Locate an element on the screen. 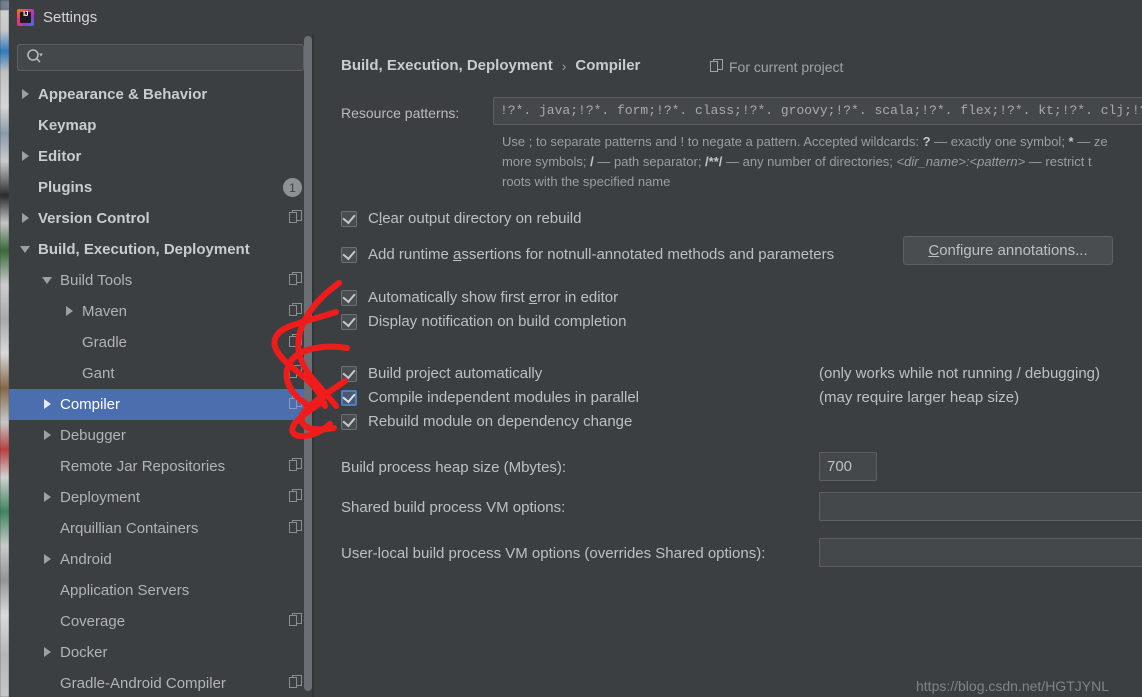 The image size is (1142, 697). checkbox-automatically-show-first-error-in-editor is located at coordinates (349, 297).